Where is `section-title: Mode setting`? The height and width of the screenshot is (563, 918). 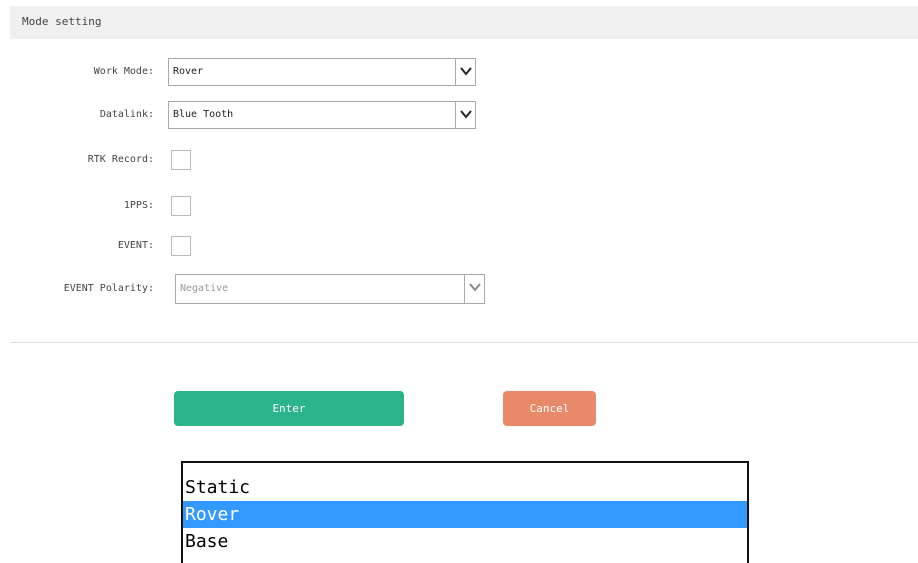
section-title: Mode setting is located at coordinates (62, 21).